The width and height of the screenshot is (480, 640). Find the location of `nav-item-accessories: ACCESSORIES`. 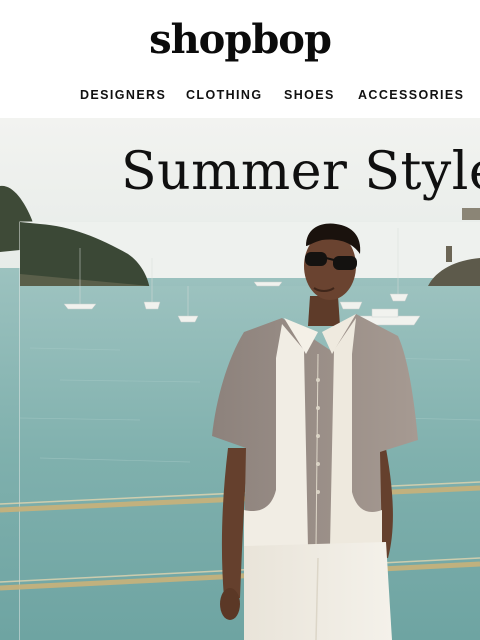

nav-item-accessories: ACCESSORIES is located at coordinates (411, 95).